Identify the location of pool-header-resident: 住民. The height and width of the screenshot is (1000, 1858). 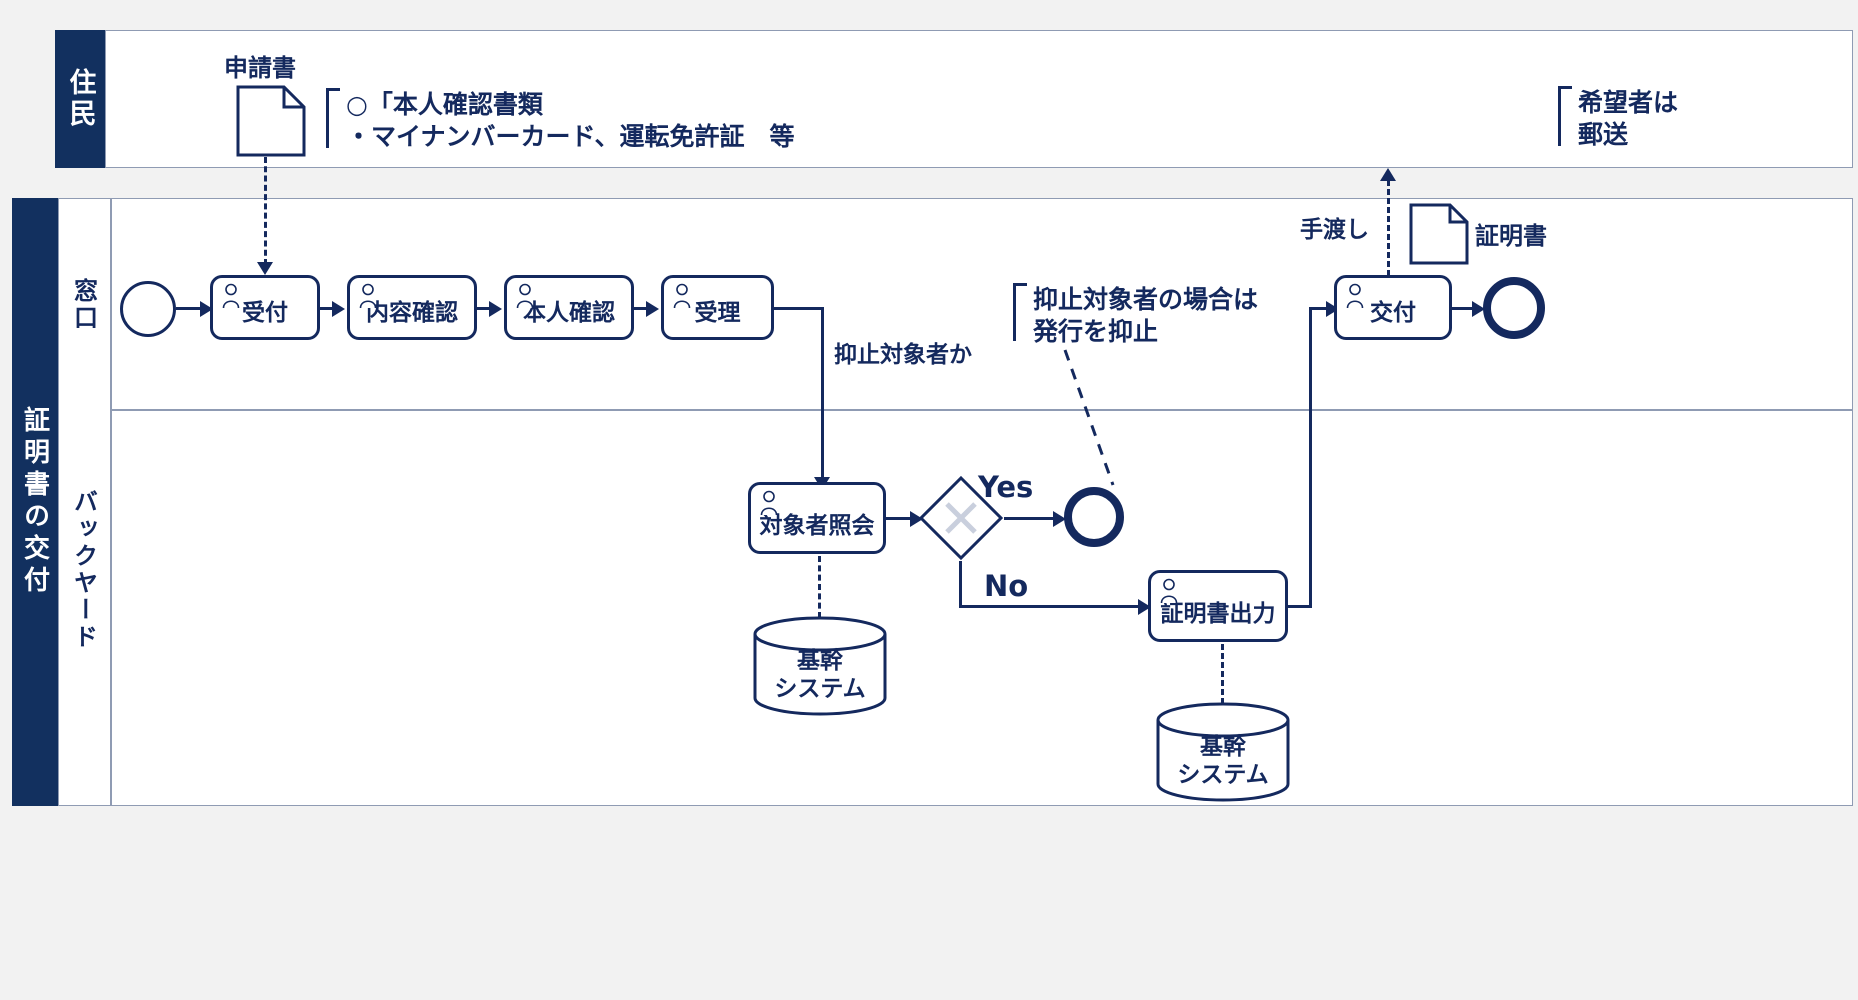
(80, 99).